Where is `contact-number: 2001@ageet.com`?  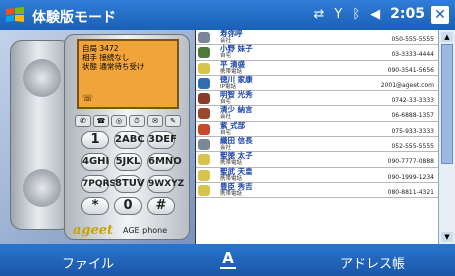
contact-number: 2001@ageet.com is located at coordinates (407, 85).